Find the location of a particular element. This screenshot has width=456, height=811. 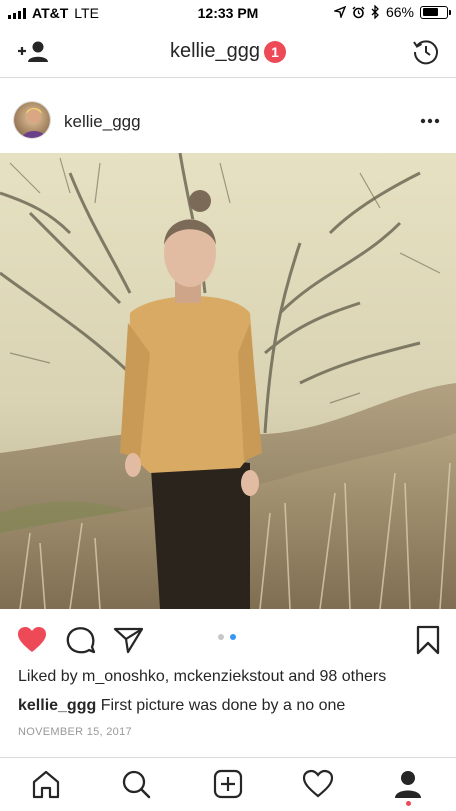

status-bar: AT&T LTE 12:33 PM 66% is located at coordinates (228, 13).